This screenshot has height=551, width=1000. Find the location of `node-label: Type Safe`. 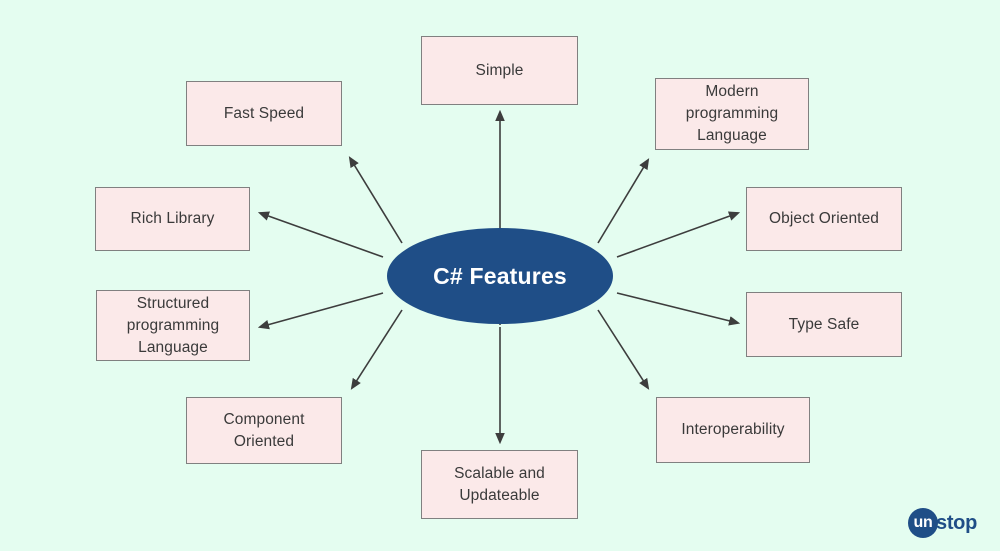

node-label: Type Safe is located at coordinates (824, 324).